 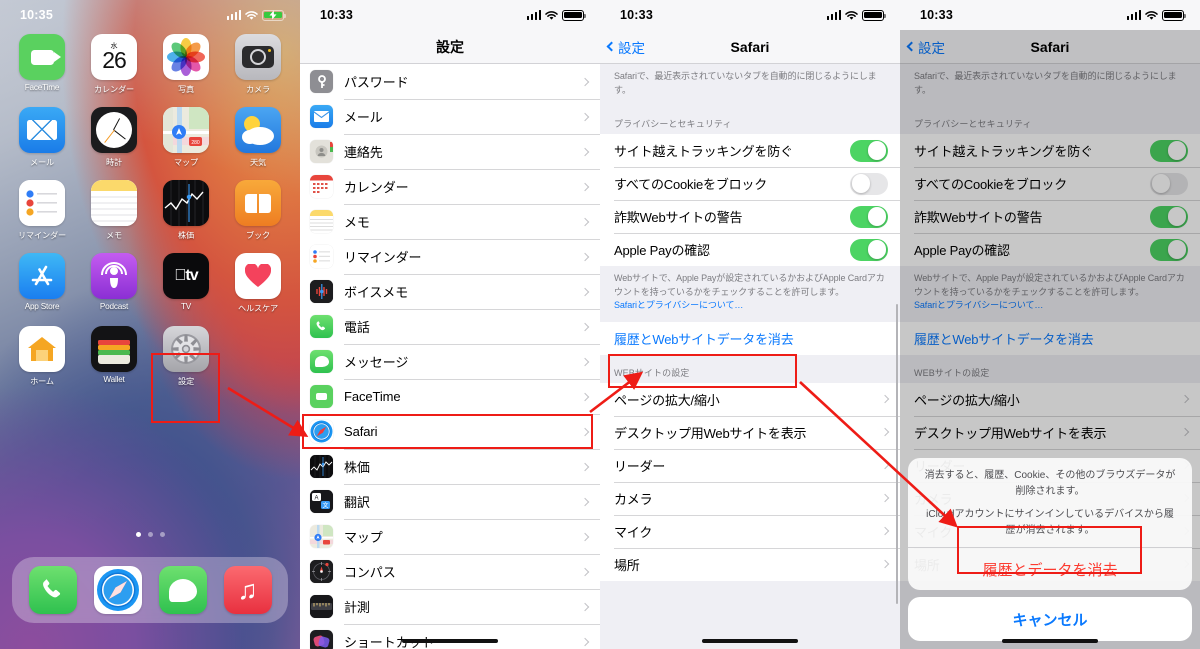 I want to click on settings-row-stocks: 株価, so click(x=450, y=466).